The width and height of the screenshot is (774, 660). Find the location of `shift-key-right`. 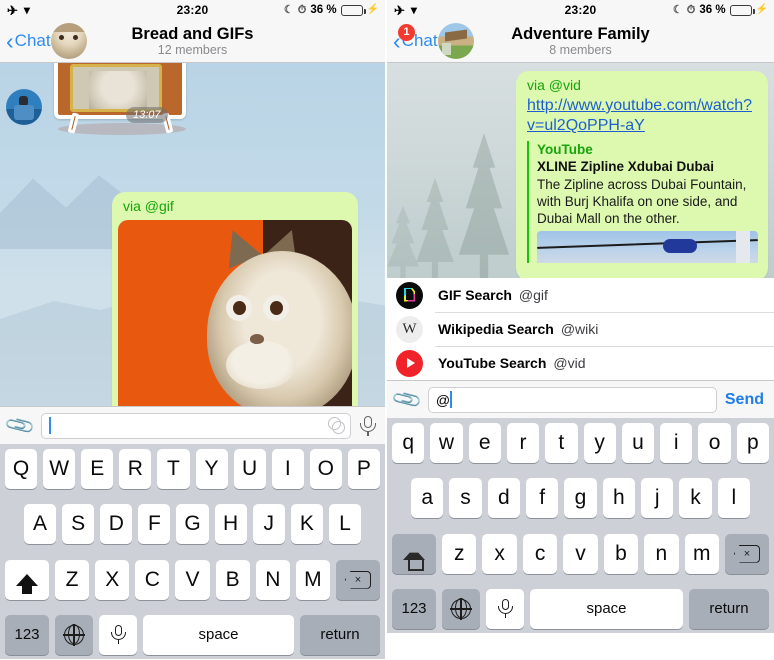

shift-key-right is located at coordinates (414, 553).